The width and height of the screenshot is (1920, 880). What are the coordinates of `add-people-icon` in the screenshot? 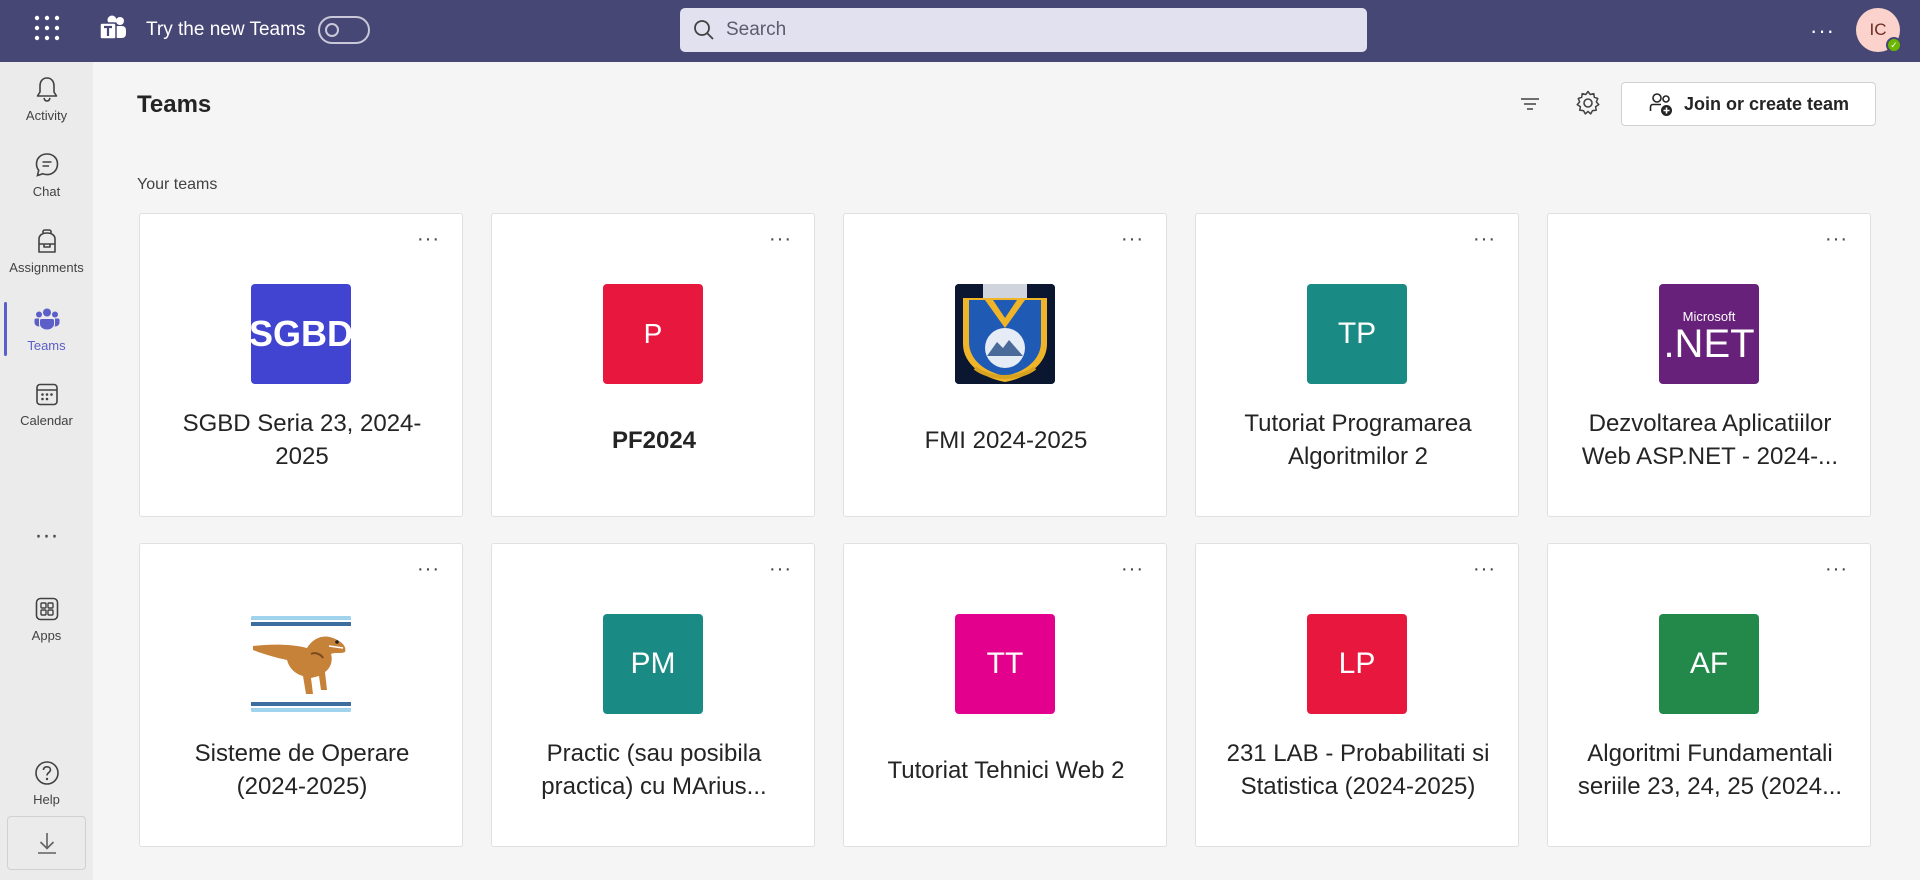 It's located at (1660, 104).